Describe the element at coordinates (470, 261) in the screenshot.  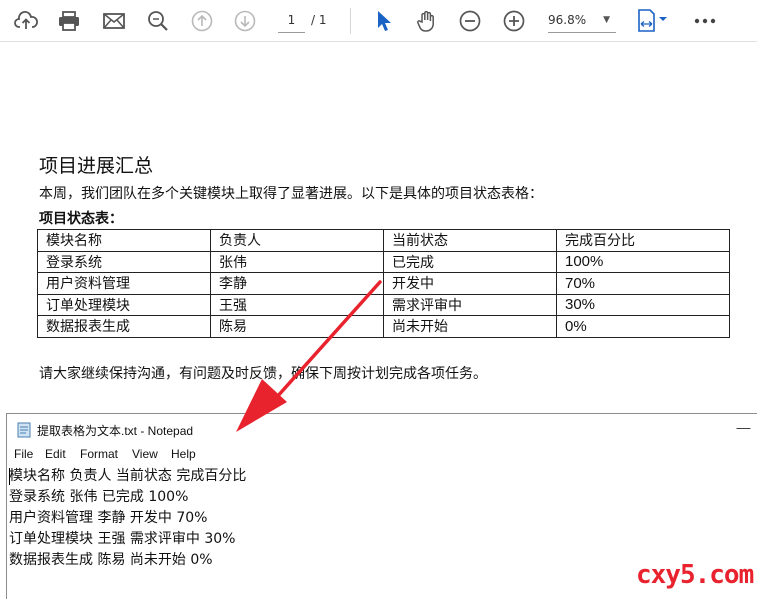
I see `table-cell: 已完成` at that location.